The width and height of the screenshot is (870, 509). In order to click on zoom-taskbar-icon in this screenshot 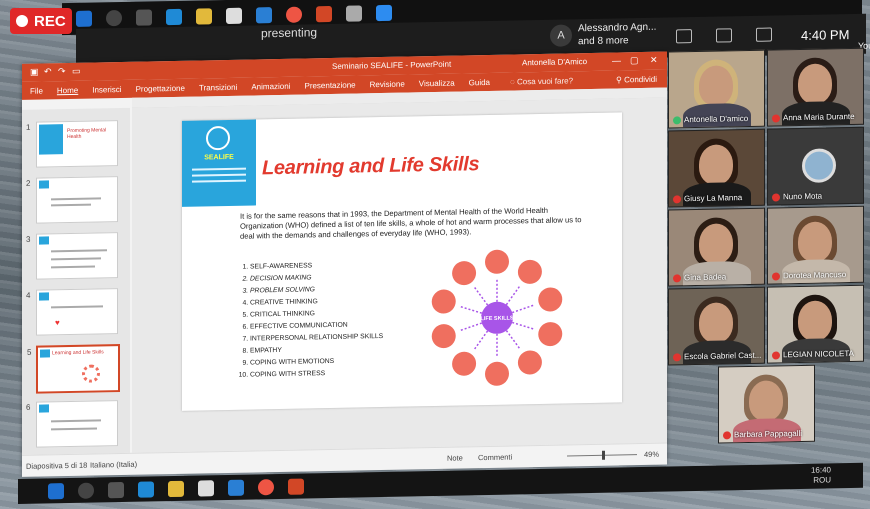, I will do `click(384, 13)`.